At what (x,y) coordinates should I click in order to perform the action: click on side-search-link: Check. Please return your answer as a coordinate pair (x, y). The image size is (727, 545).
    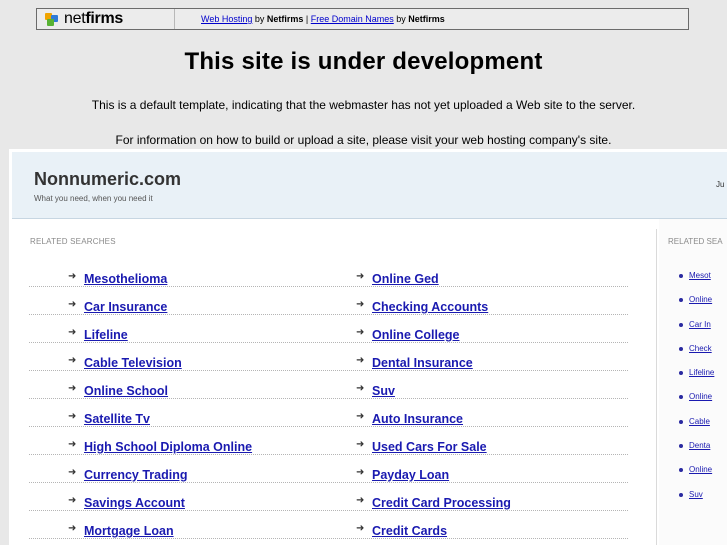
    Looking at the image, I should click on (700, 348).